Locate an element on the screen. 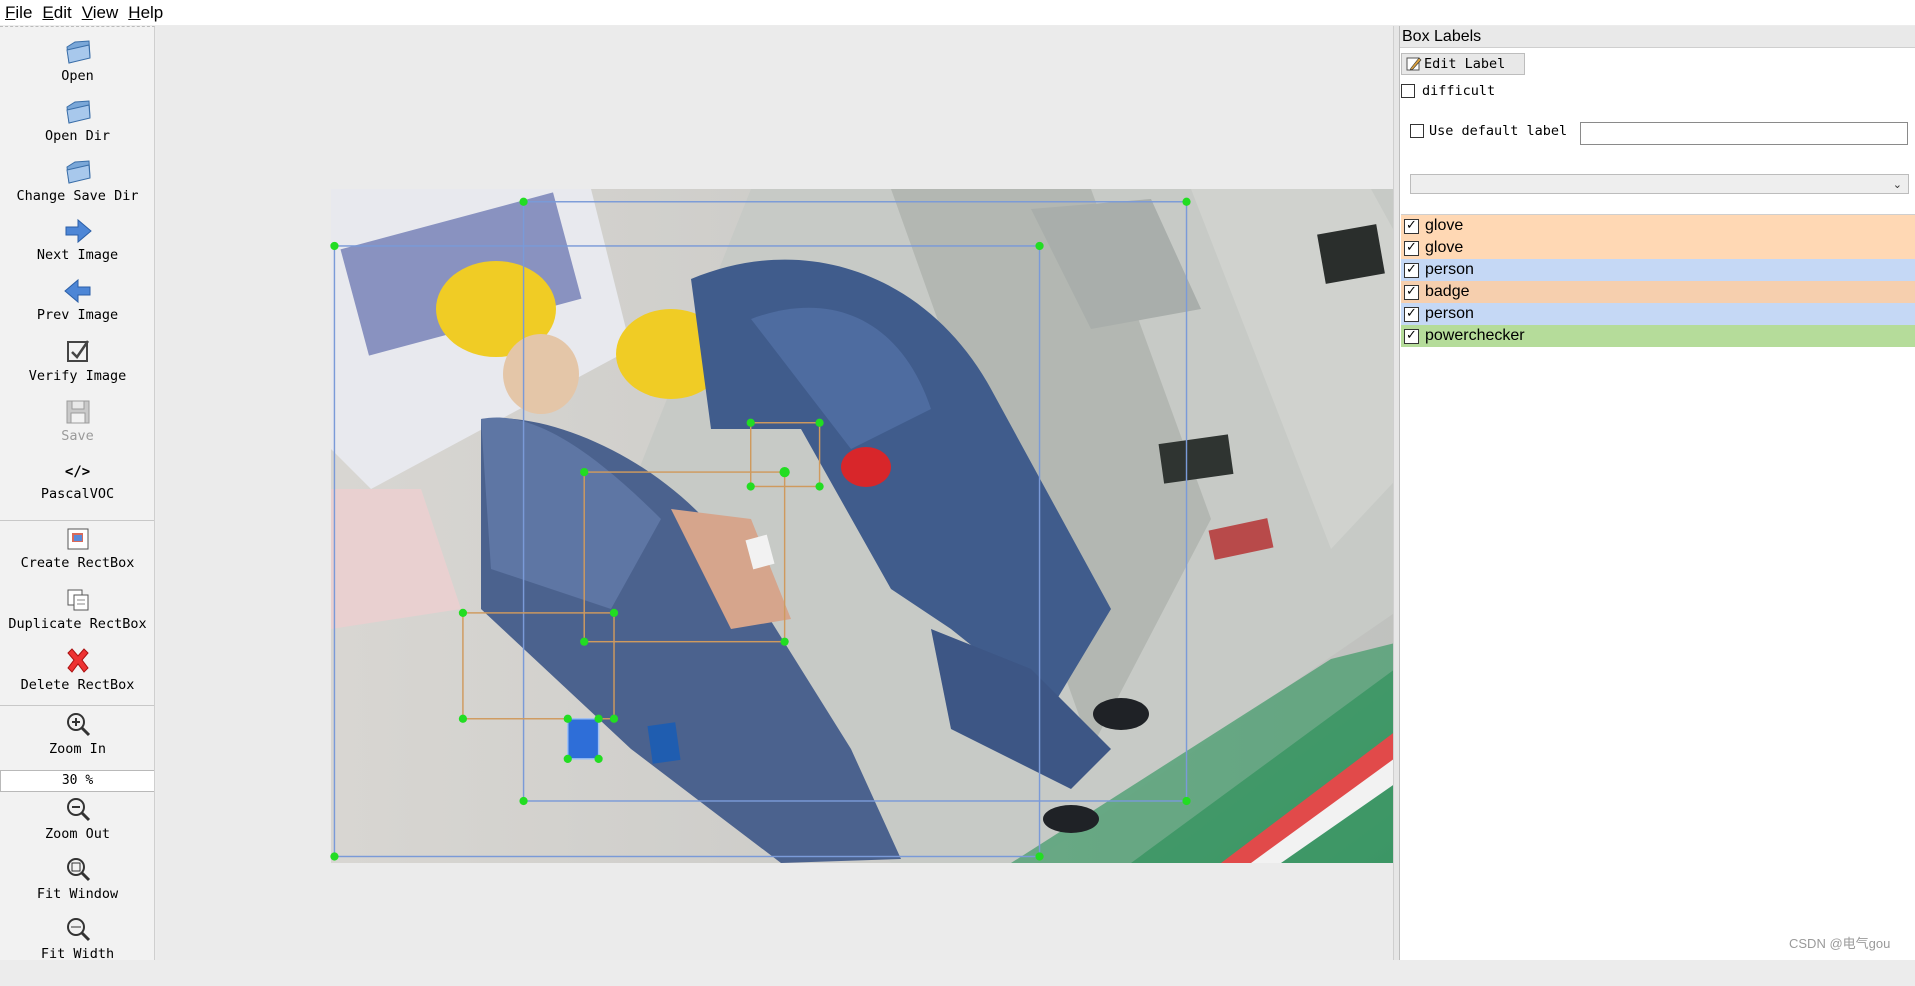  list-item: badge is located at coordinates (1658, 292).